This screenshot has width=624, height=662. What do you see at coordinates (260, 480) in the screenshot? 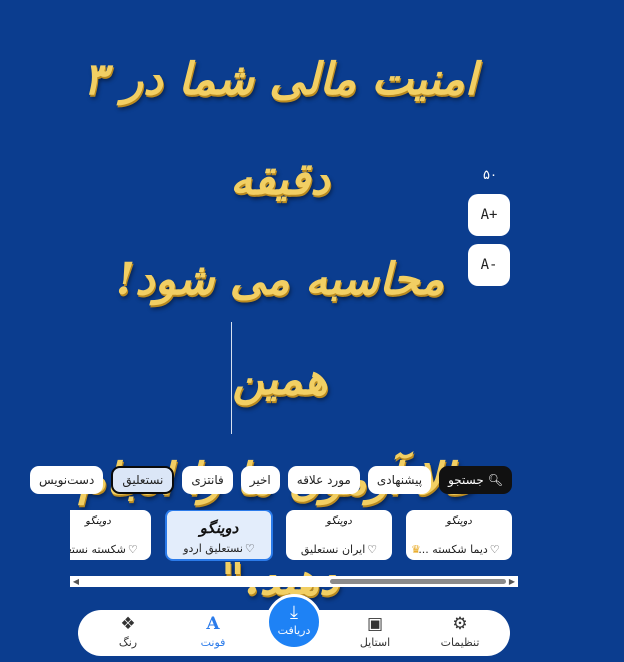
I see `chip-recent: اخیر` at bounding box center [260, 480].